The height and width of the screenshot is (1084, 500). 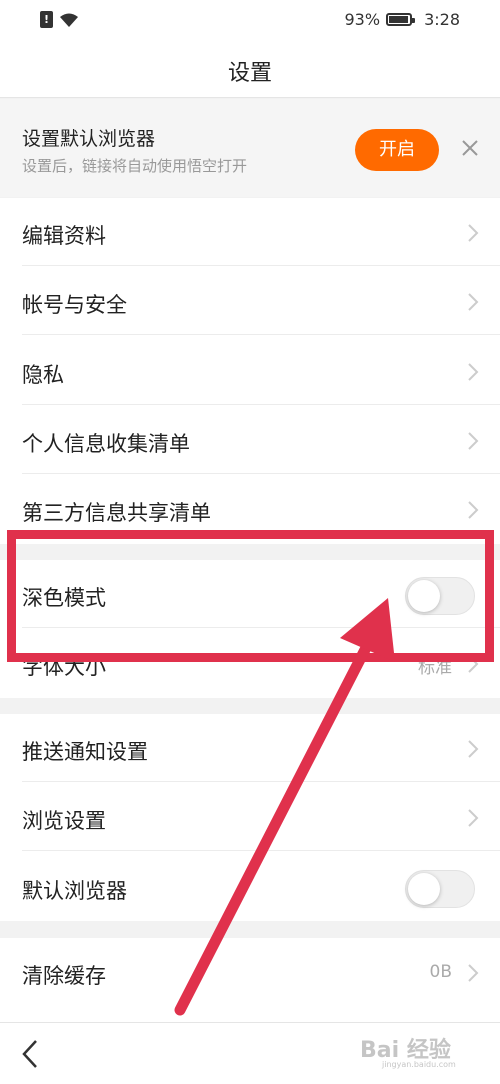 I want to click on sim-alert-icon: !, so click(x=46, y=19).